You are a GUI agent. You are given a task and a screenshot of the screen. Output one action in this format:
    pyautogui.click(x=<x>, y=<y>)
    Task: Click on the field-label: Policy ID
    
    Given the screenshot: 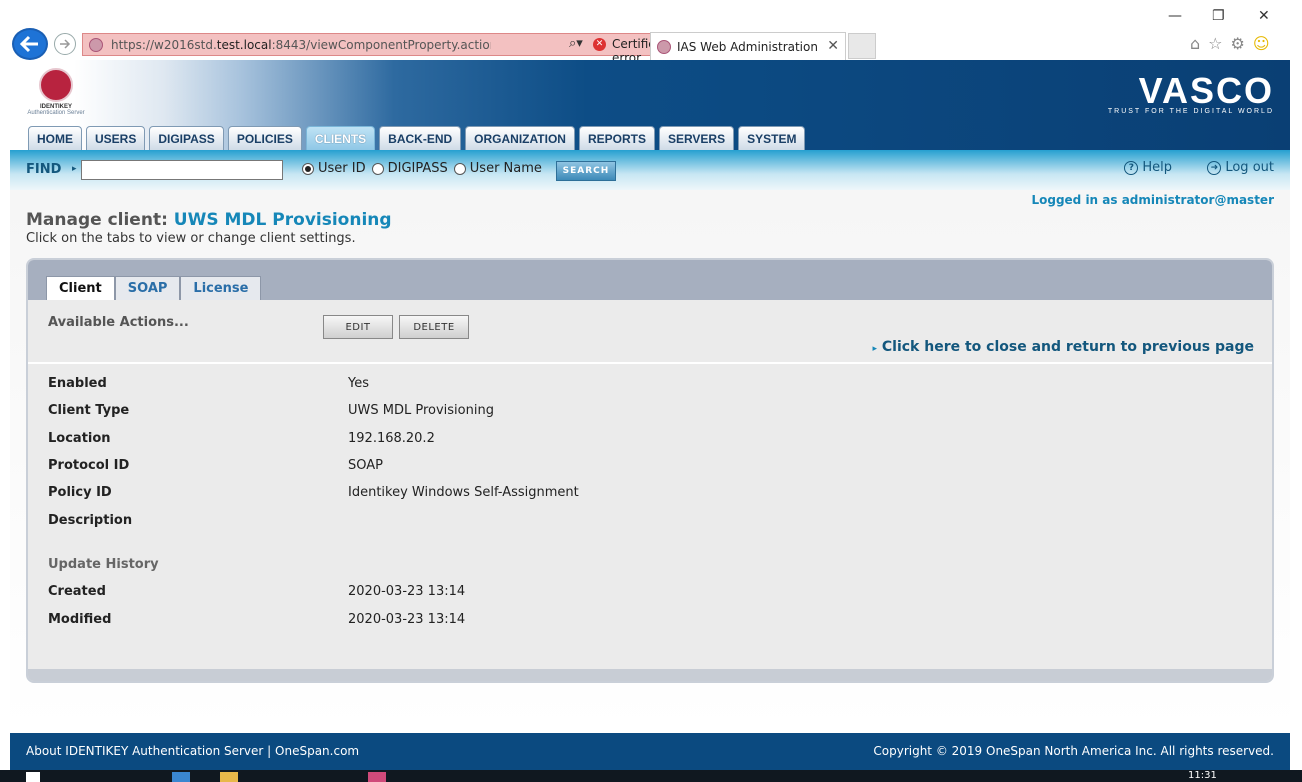 What is the action you would take?
    pyautogui.click(x=80, y=492)
    